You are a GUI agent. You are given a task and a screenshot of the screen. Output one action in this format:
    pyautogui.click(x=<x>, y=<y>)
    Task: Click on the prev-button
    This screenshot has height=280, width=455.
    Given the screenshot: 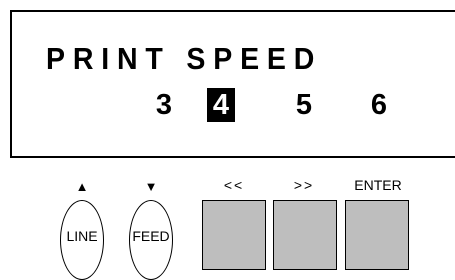 What is the action you would take?
    pyautogui.click(x=234, y=235)
    